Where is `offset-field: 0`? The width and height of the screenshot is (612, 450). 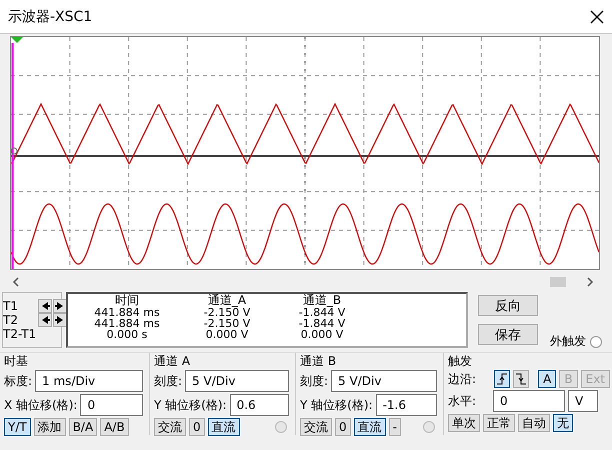 offset-field: 0 is located at coordinates (111, 405).